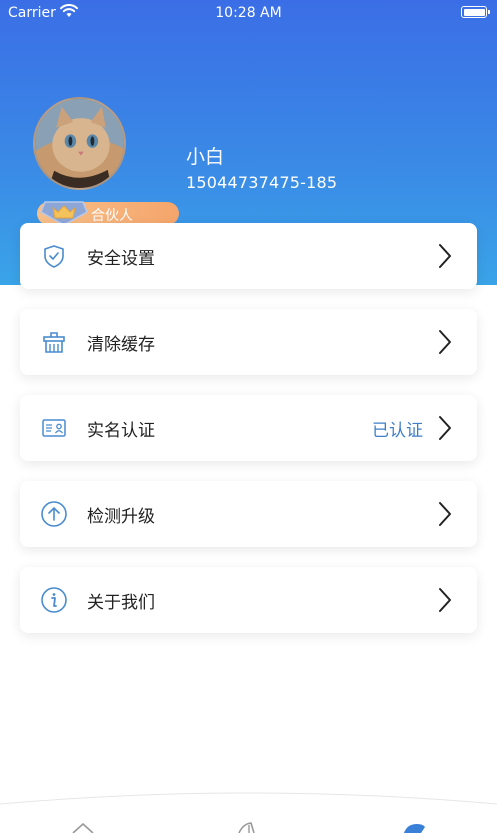 This screenshot has height=833, width=497. Describe the element at coordinates (262, 182) in the screenshot. I see `user-id: 15044737475-185` at that location.